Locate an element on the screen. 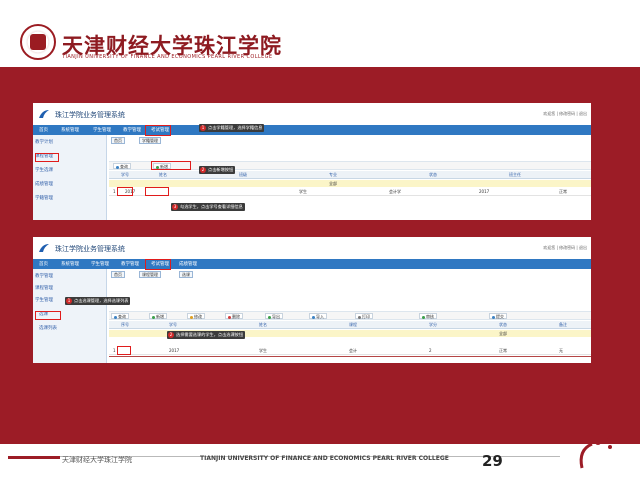 This screenshot has height=480, width=640. footer-school-cn: 天津财经大学珠江学院 is located at coordinates (97, 460).